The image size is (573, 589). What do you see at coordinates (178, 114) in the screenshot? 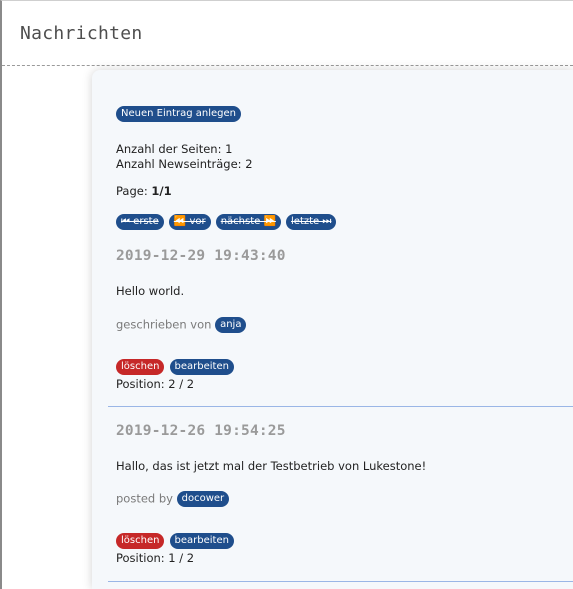
I see `new-entry-button: Neuen Eintrag anlegen` at bounding box center [178, 114].